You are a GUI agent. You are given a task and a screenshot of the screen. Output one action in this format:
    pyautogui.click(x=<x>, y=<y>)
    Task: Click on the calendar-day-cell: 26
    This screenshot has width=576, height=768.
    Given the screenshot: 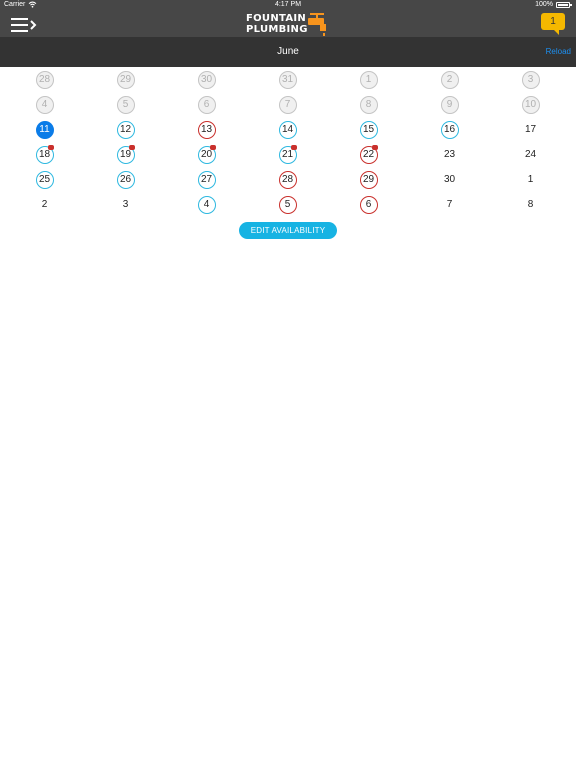 What is the action you would take?
    pyautogui.click(x=125, y=179)
    